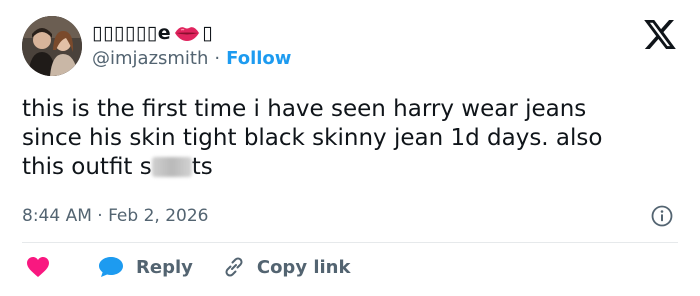  What do you see at coordinates (131, 33) in the screenshot?
I see `author-display-name: ▯▯▯▯▯▯e` at bounding box center [131, 33].